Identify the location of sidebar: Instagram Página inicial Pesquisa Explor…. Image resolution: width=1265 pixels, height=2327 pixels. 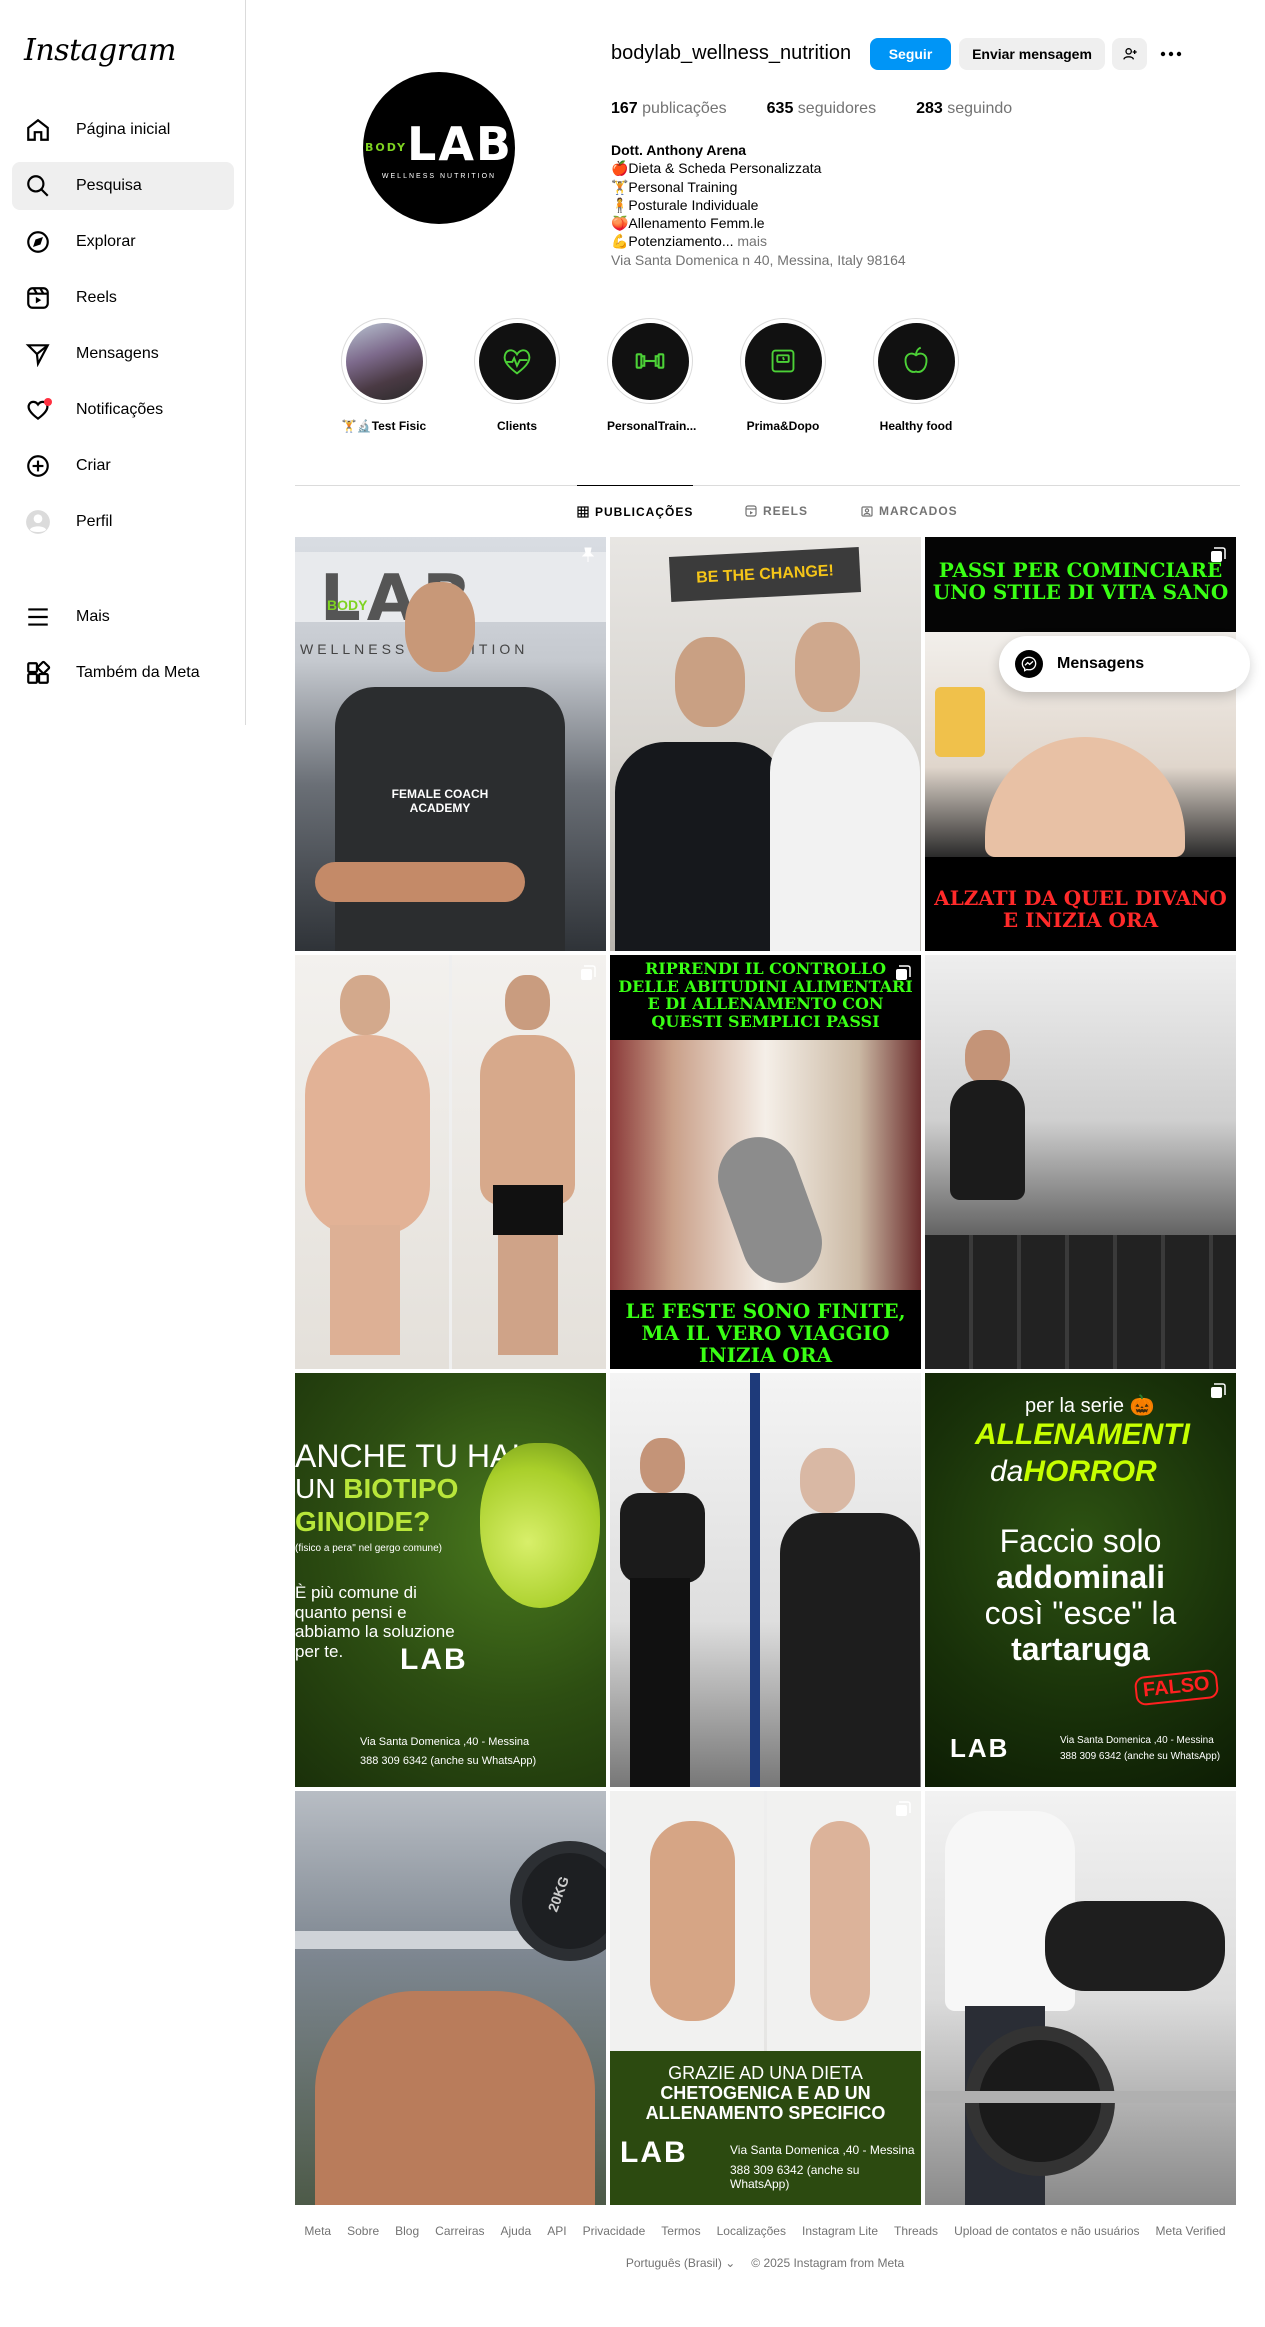
(123, 362).